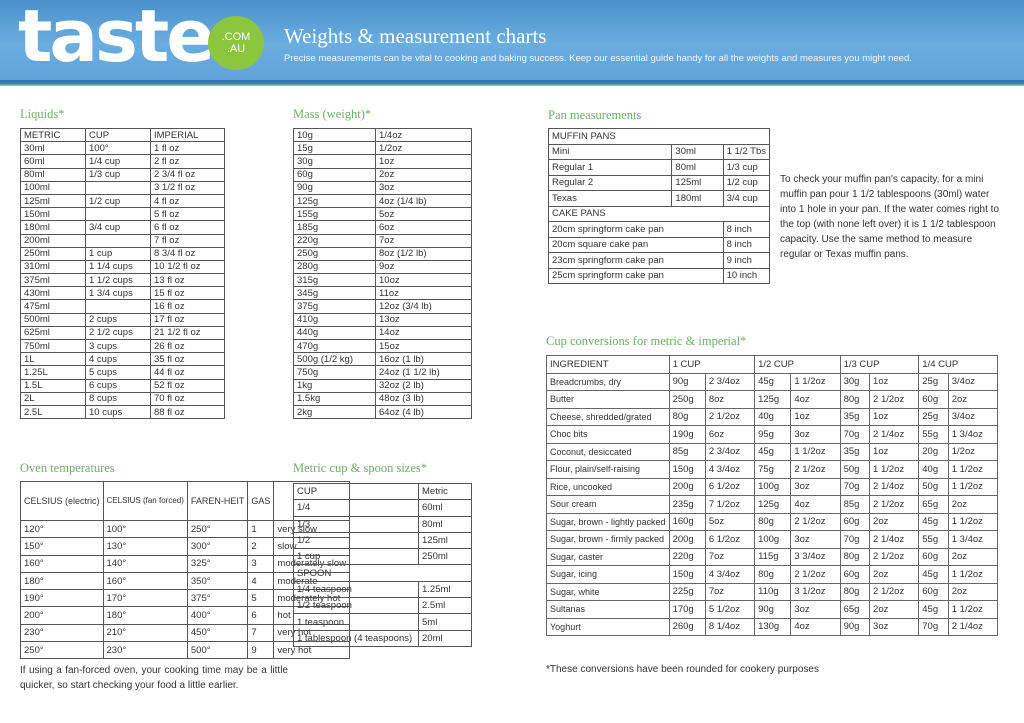 Image resolution: width=1024 pixels, height=723 pixels. I want to click on table-cell: 1/4 teaspoon, so click(356, 589).